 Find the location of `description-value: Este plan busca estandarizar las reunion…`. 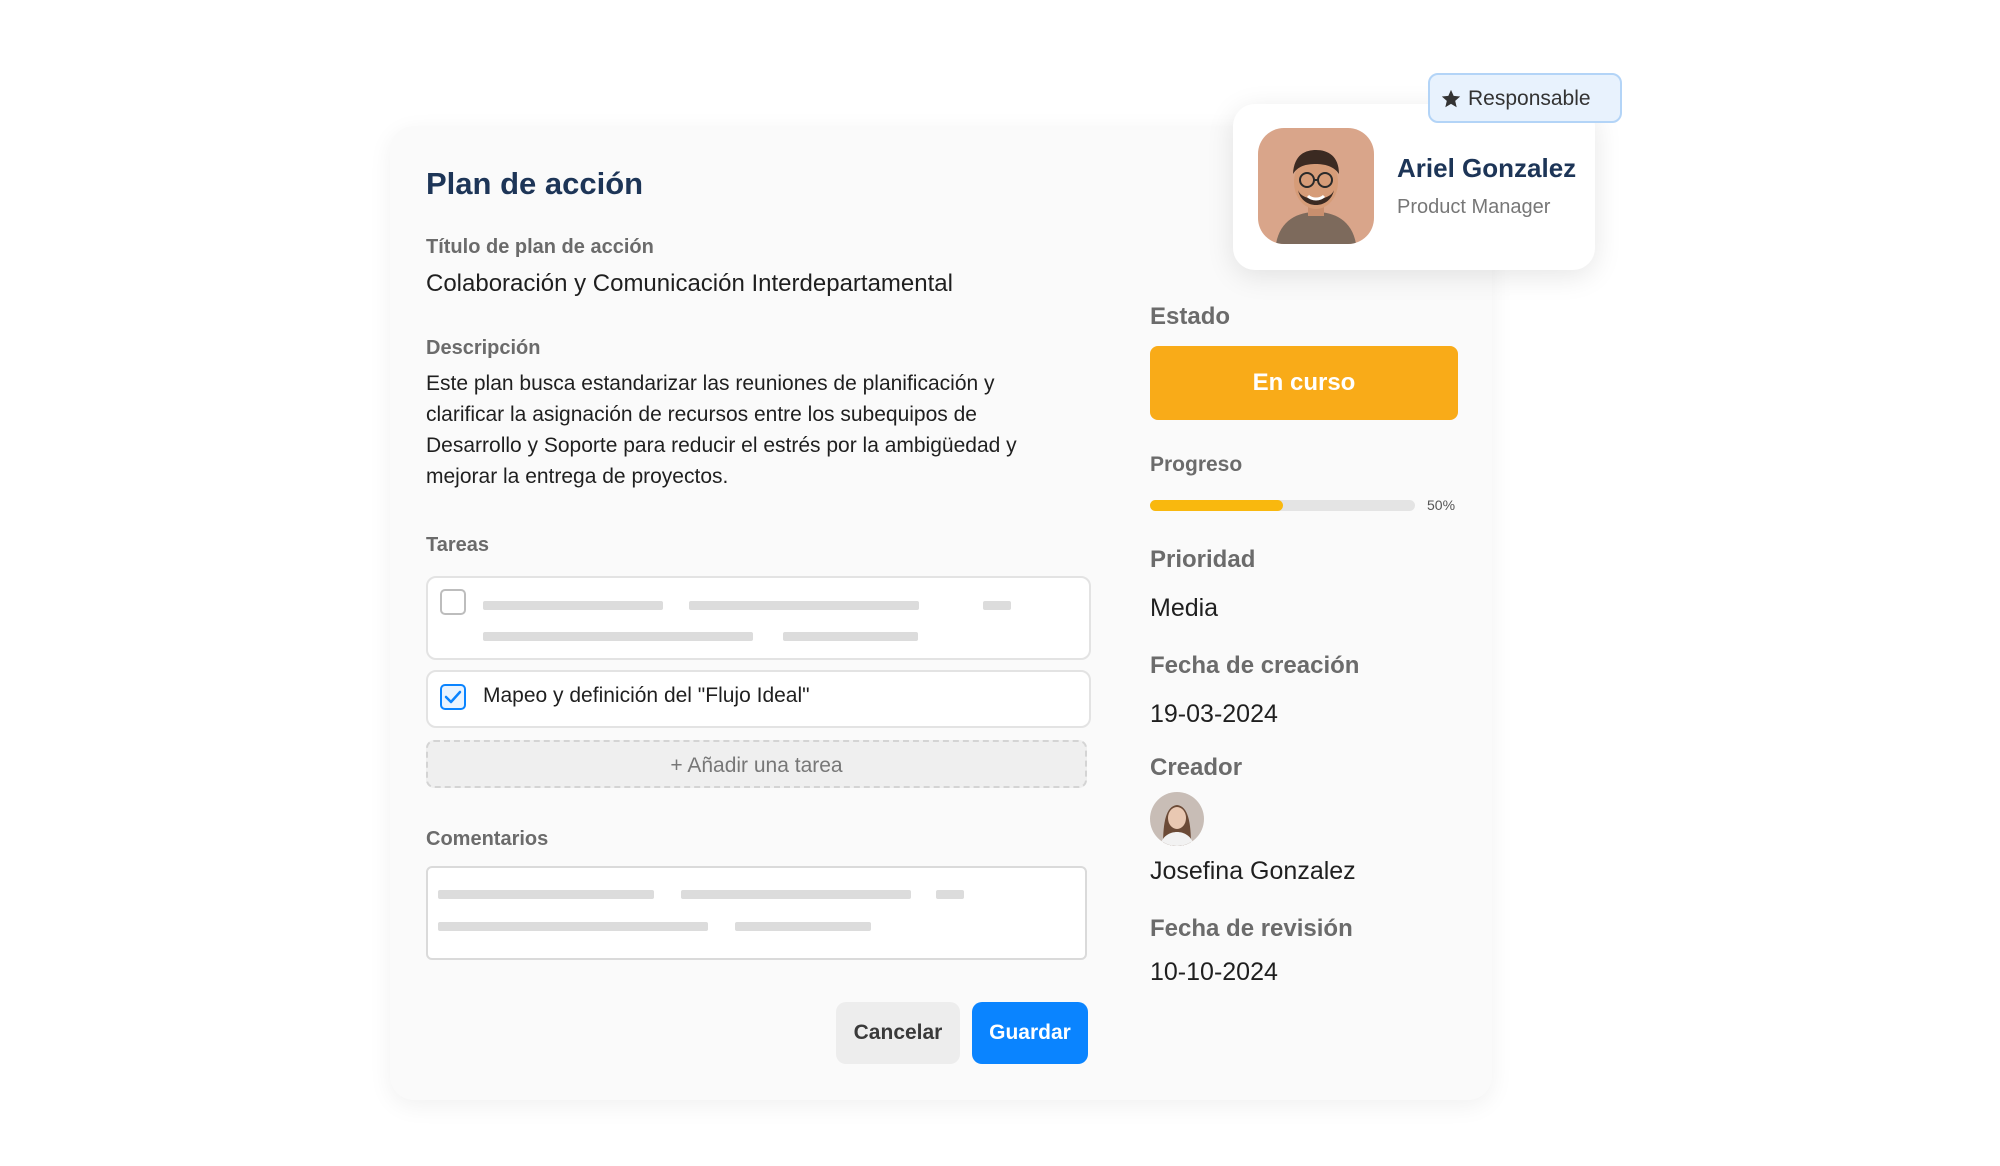

description-value: Este plan busca estandarizar las reunion… is located at coordinates (746, 430).